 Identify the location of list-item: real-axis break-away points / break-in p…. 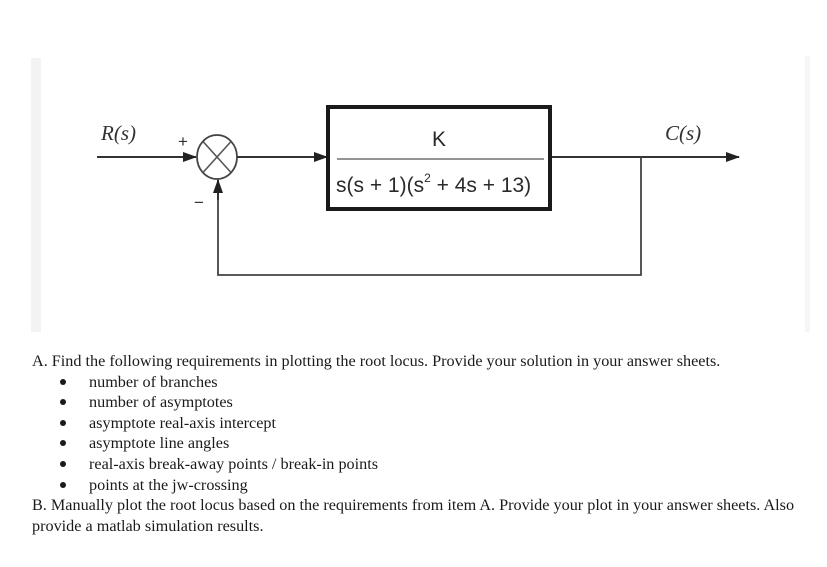
(422, 464).